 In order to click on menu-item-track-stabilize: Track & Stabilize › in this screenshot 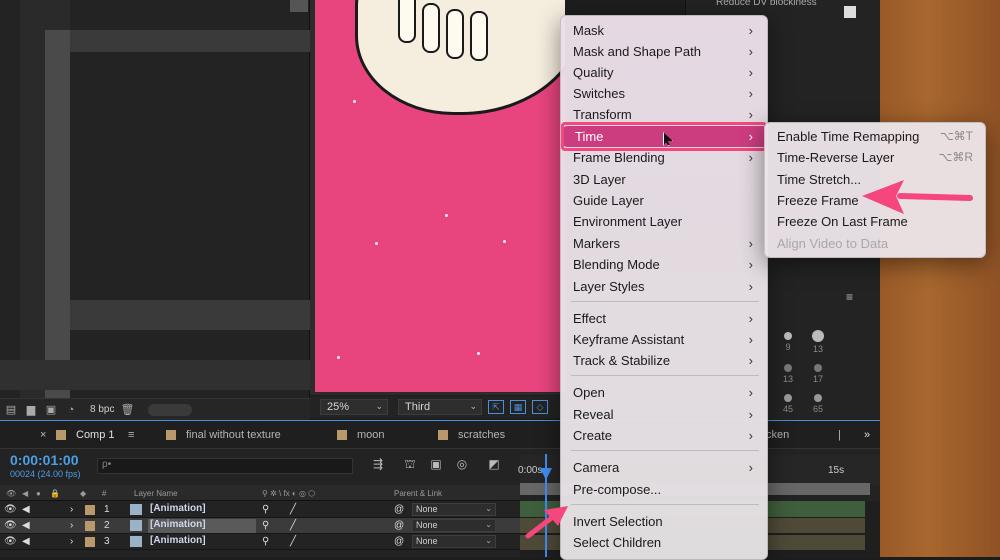, I will do `click(664, 360)`.